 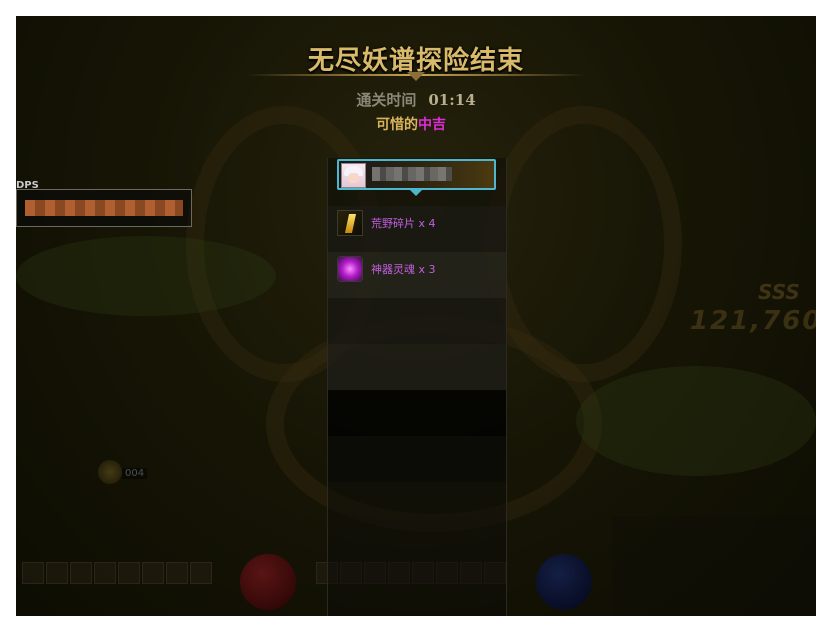 I want to click on title-divider-arrow-icon, so click(x=416, y=76).